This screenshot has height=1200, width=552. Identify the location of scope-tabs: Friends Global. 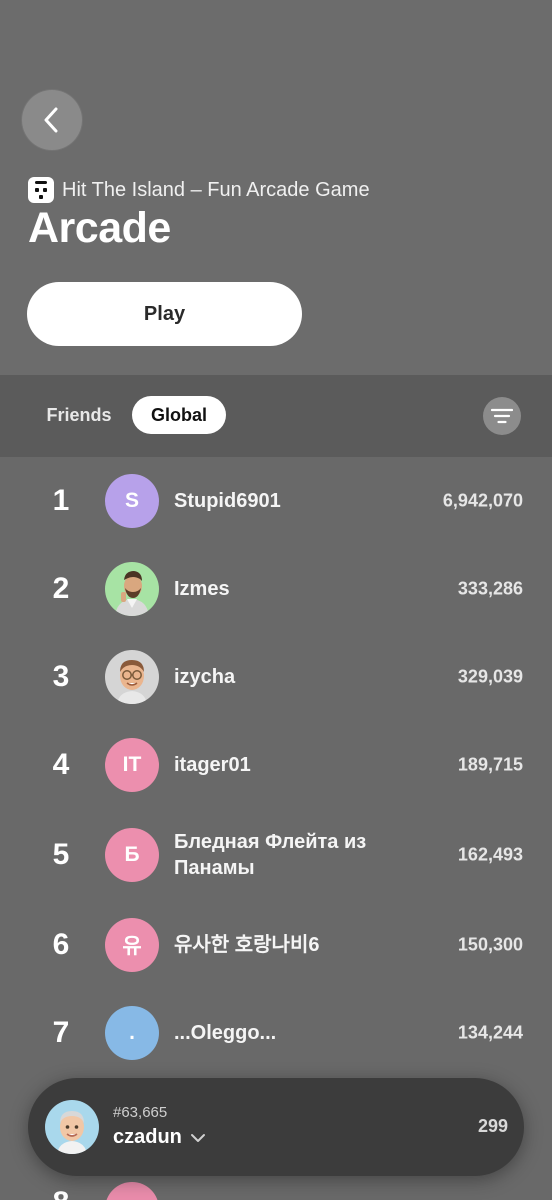
(276, 416).